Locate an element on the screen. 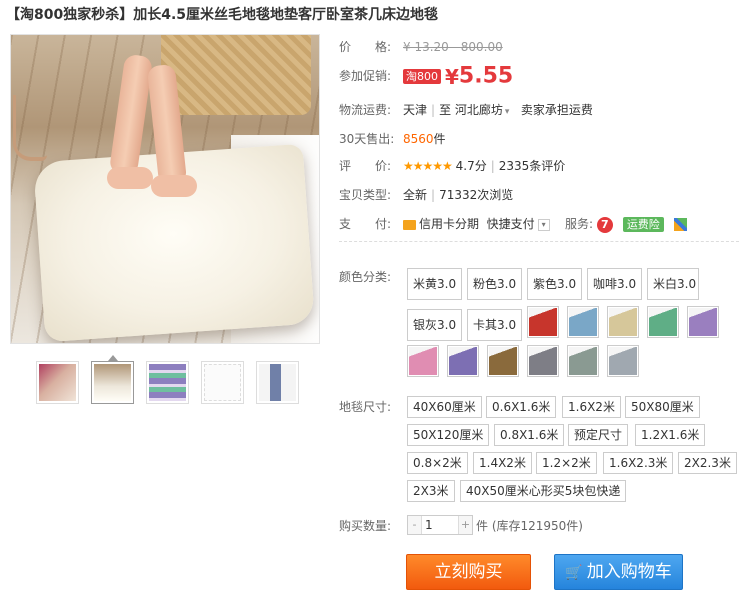 This screenshot has height=598, width=742. sold-label: 30天售出: is located at coordinates (367, 139).